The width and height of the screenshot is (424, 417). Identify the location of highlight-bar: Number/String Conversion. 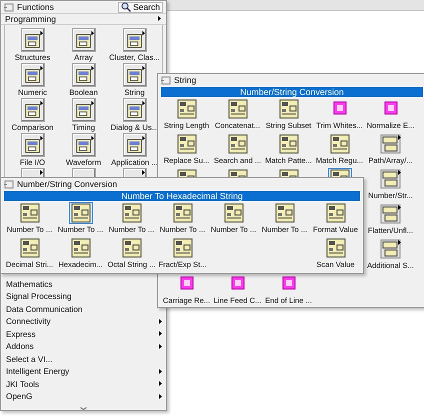
(292, 92).